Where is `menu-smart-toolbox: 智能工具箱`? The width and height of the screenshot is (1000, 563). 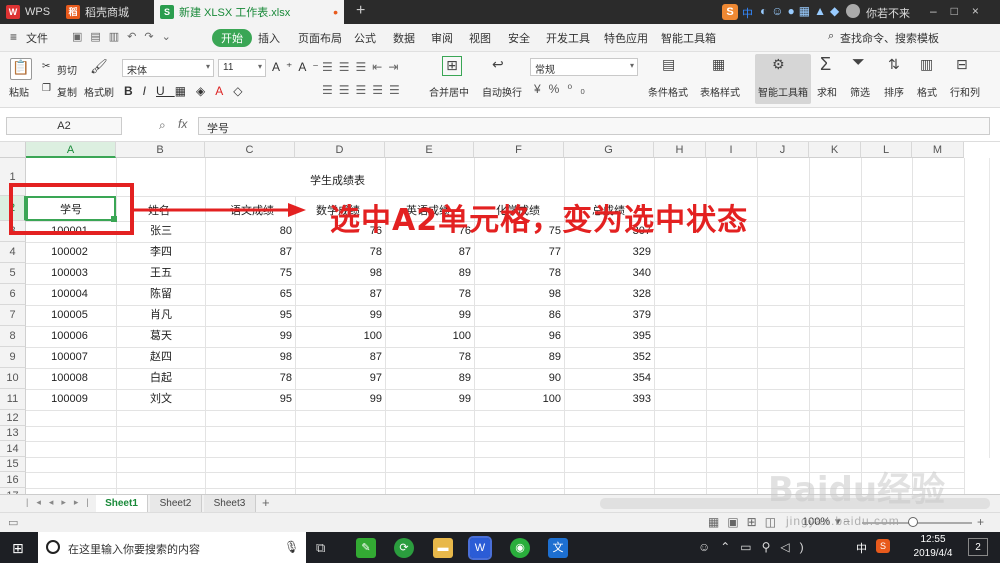
menu-smart-toolbox: 智能工具箱 is located at coordinates (688, 38).